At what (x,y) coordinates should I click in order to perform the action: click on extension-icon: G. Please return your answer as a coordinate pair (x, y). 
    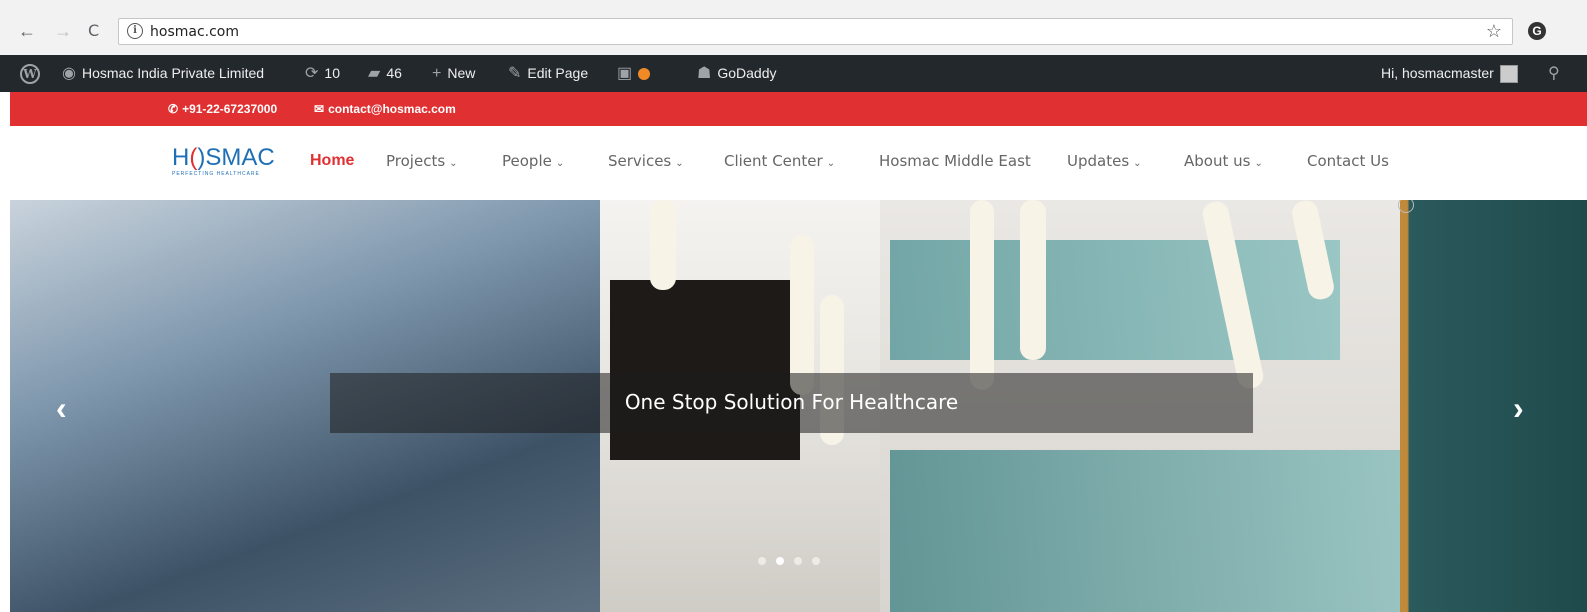
    Looking at the image, I should click on (1537, 31).